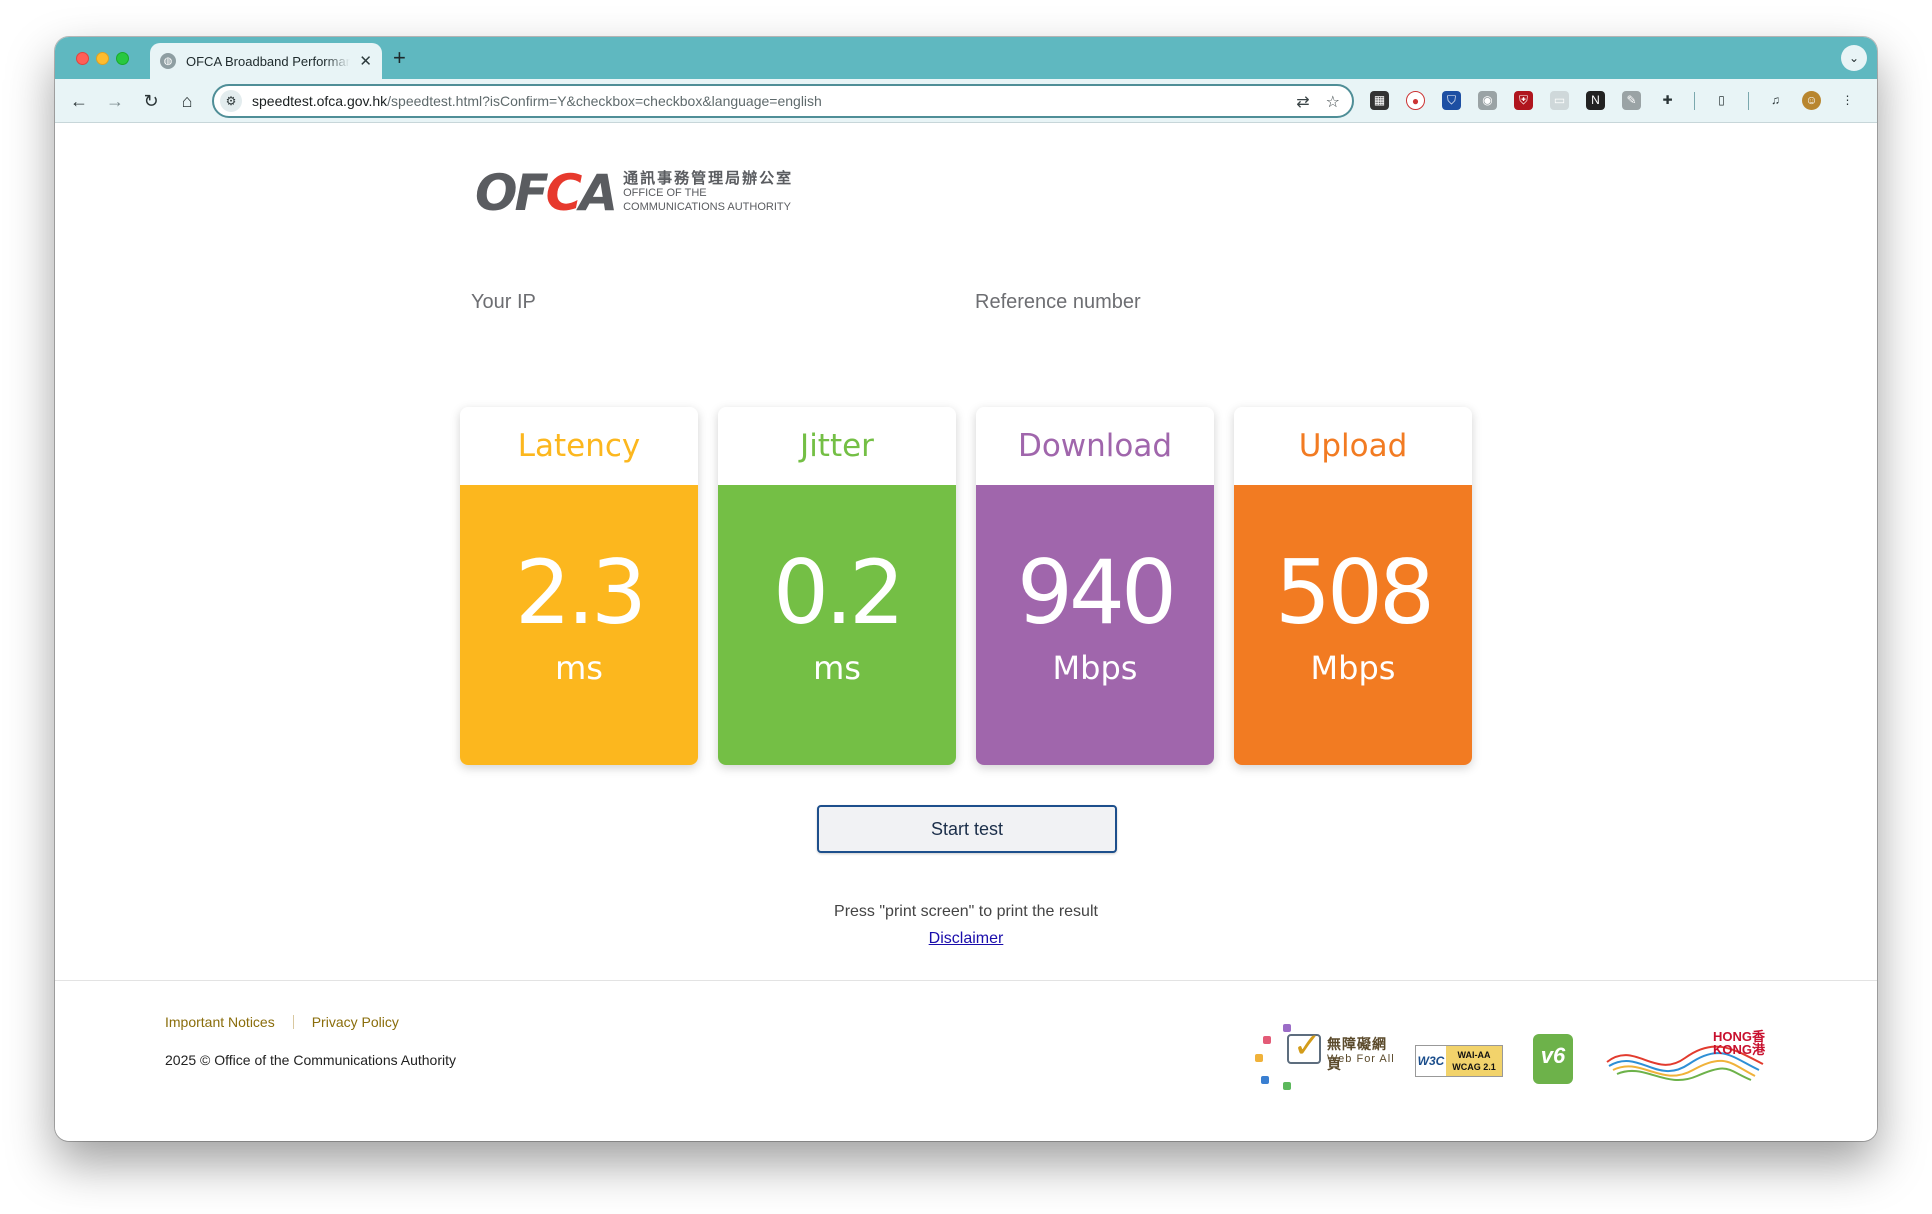 The width and height of the screenshot is (1932, 1214). I want to click on upload-card: Upload 508 Mbps, so click(1353, 586).